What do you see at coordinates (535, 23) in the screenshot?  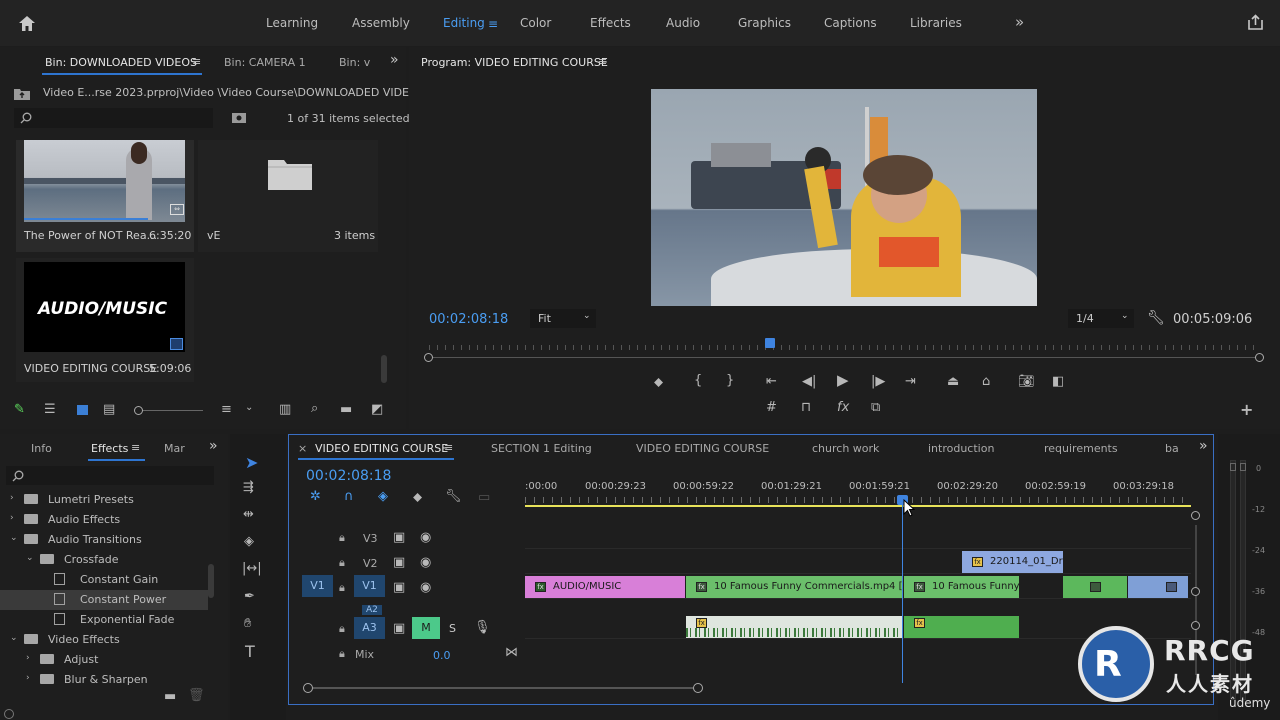 I see `workspace-tab-color: Color` at bounding box center [535, 23].